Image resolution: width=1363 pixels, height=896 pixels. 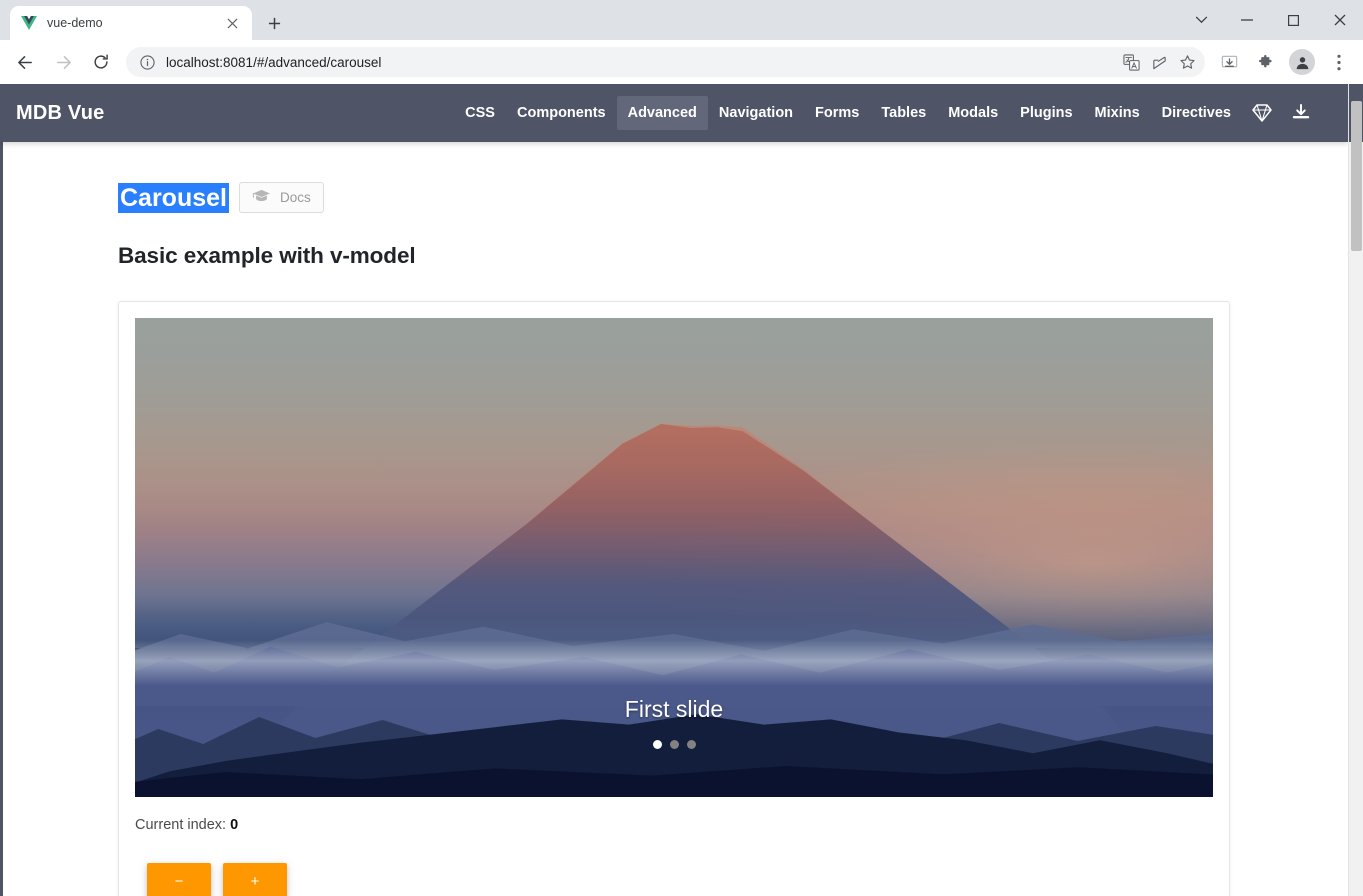 What do you see at coordinates (63, 62) in the screenshot?
I see `forward-arrow-icon` at bounding box center [63, 62].